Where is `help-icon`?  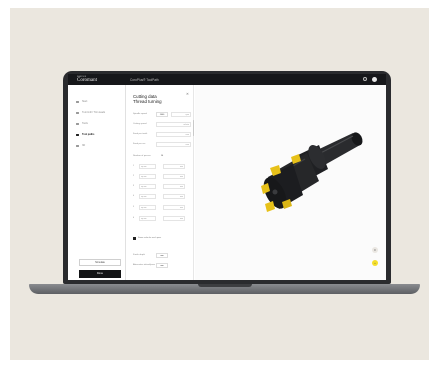 help-icon is located at coordinates (374, 79).